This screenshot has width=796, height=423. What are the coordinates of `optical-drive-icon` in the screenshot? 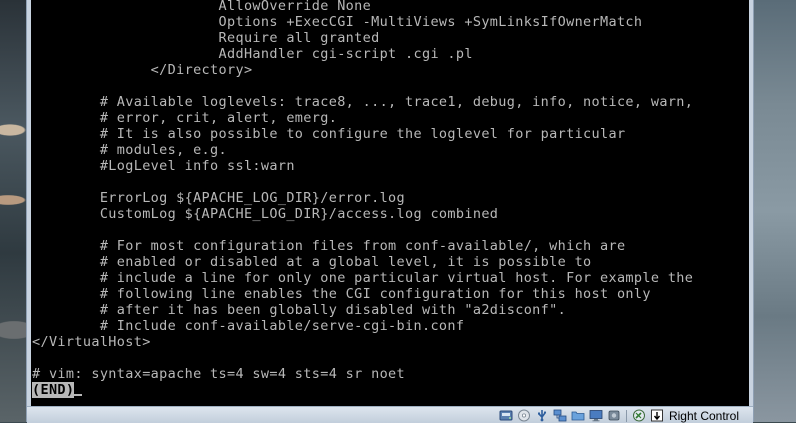 It's located at (524, 416).